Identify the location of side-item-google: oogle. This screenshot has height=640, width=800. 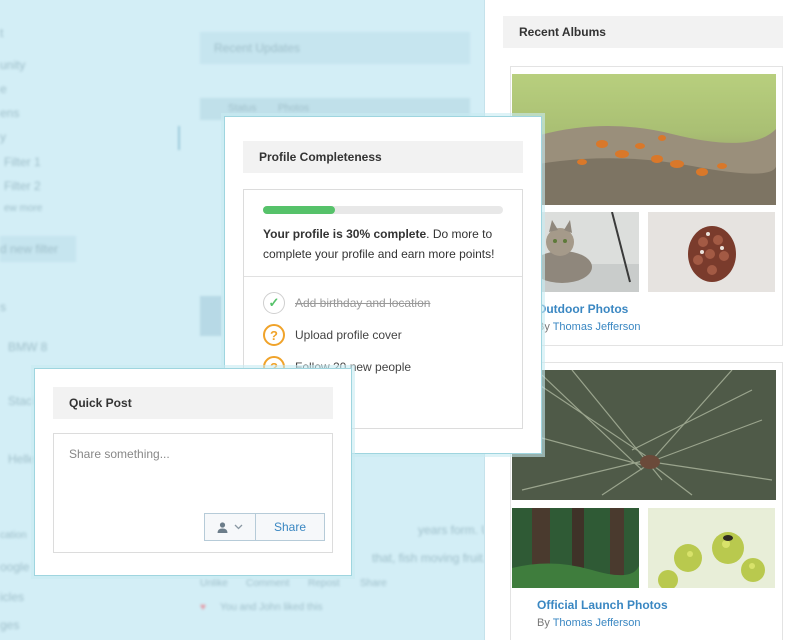
(15, 567).